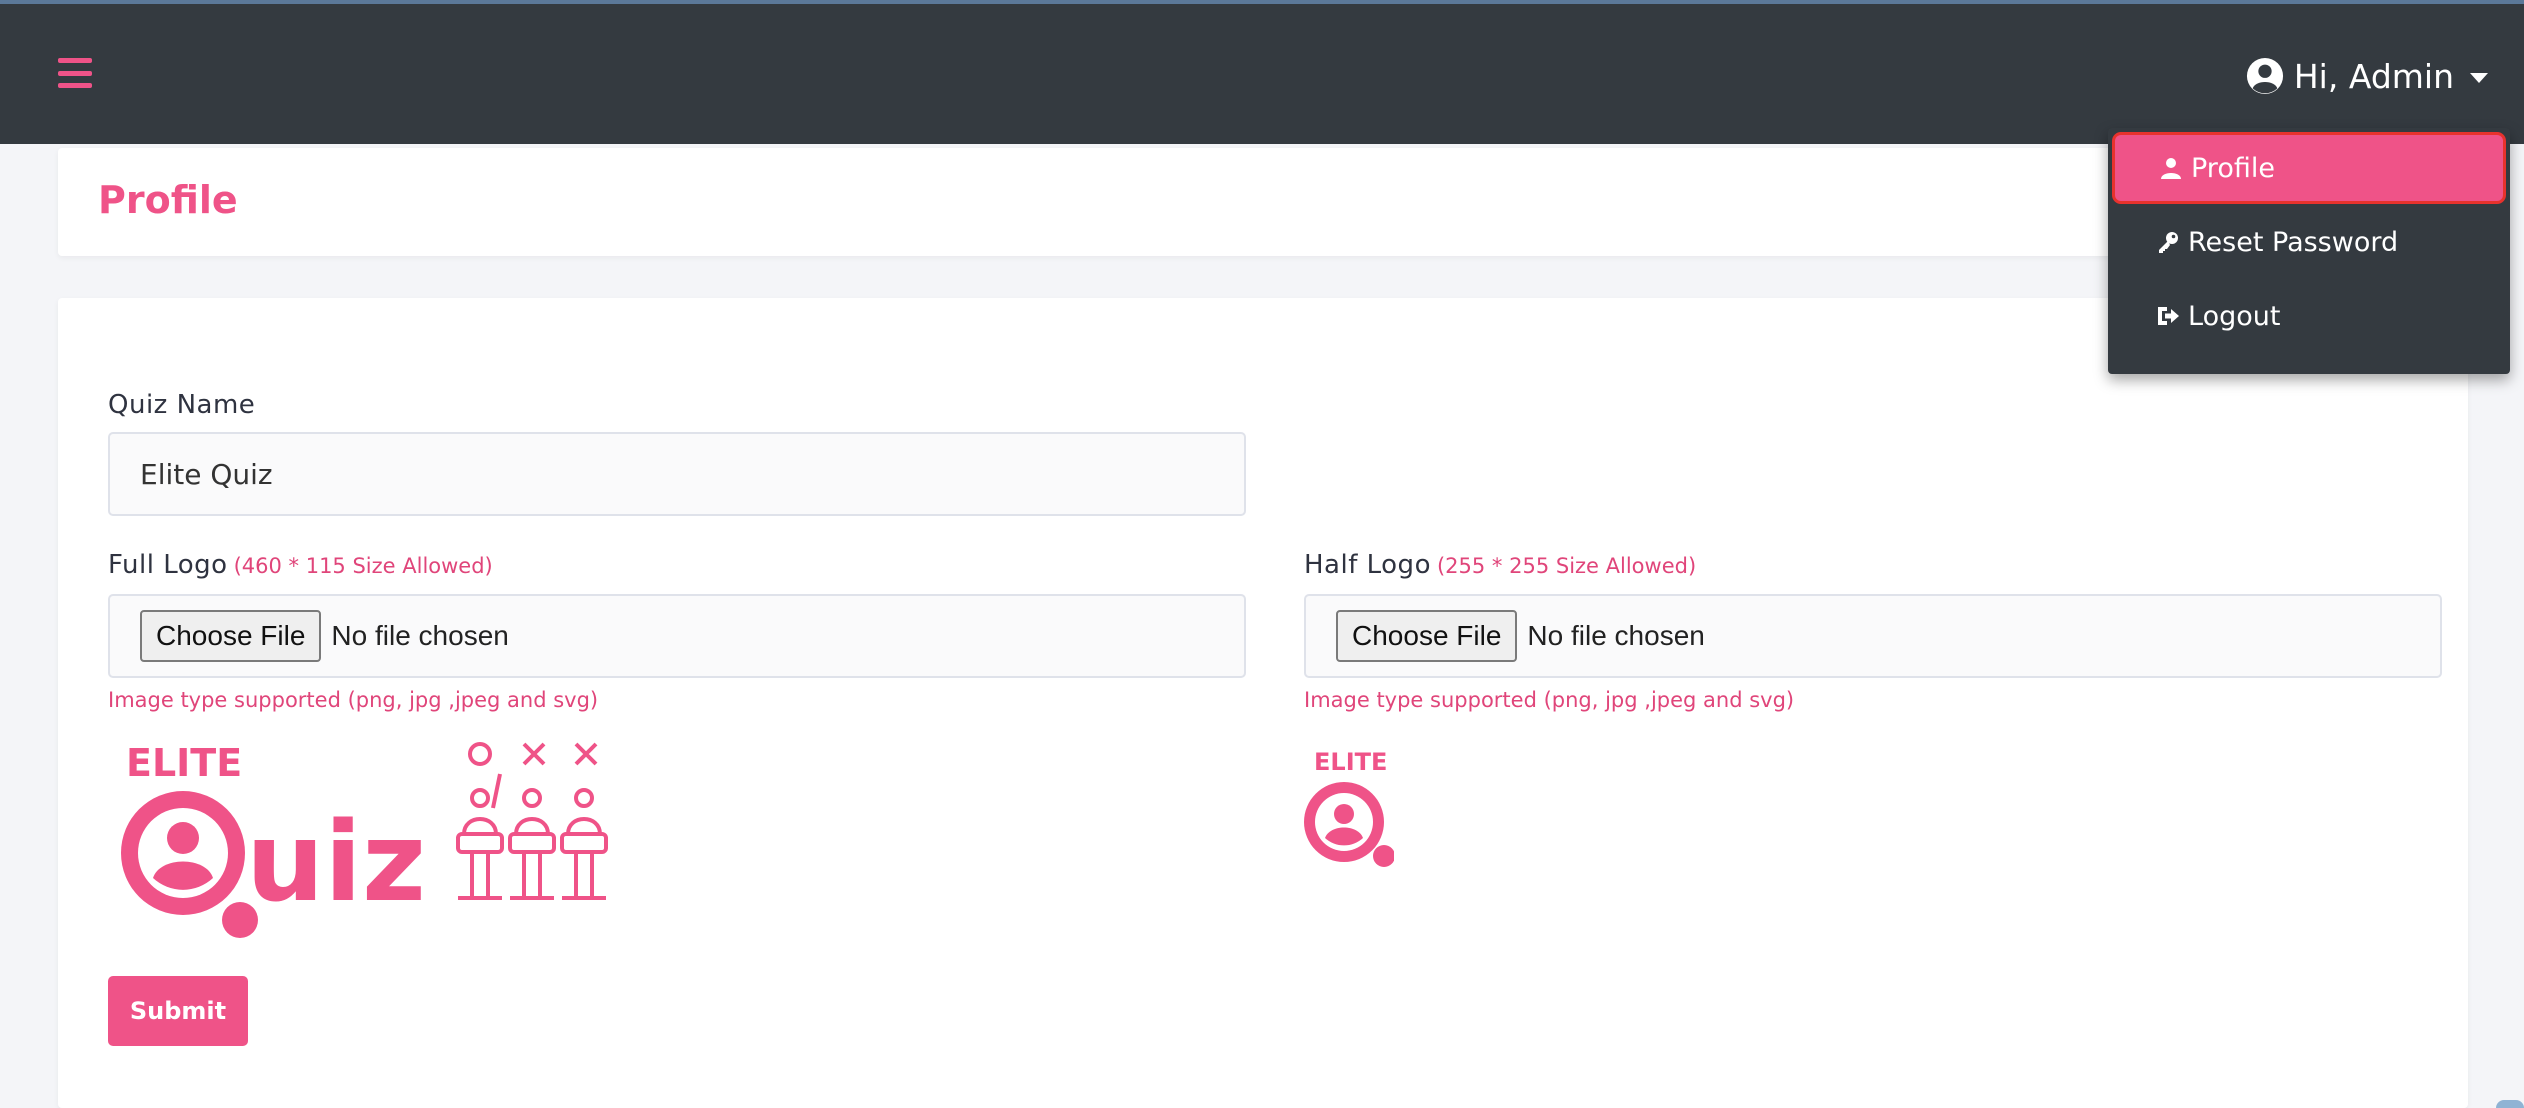  Describe the element at coordinates (2309, 316) in the screenshot. I see `dropdown-item-logout: Logout` at that location.